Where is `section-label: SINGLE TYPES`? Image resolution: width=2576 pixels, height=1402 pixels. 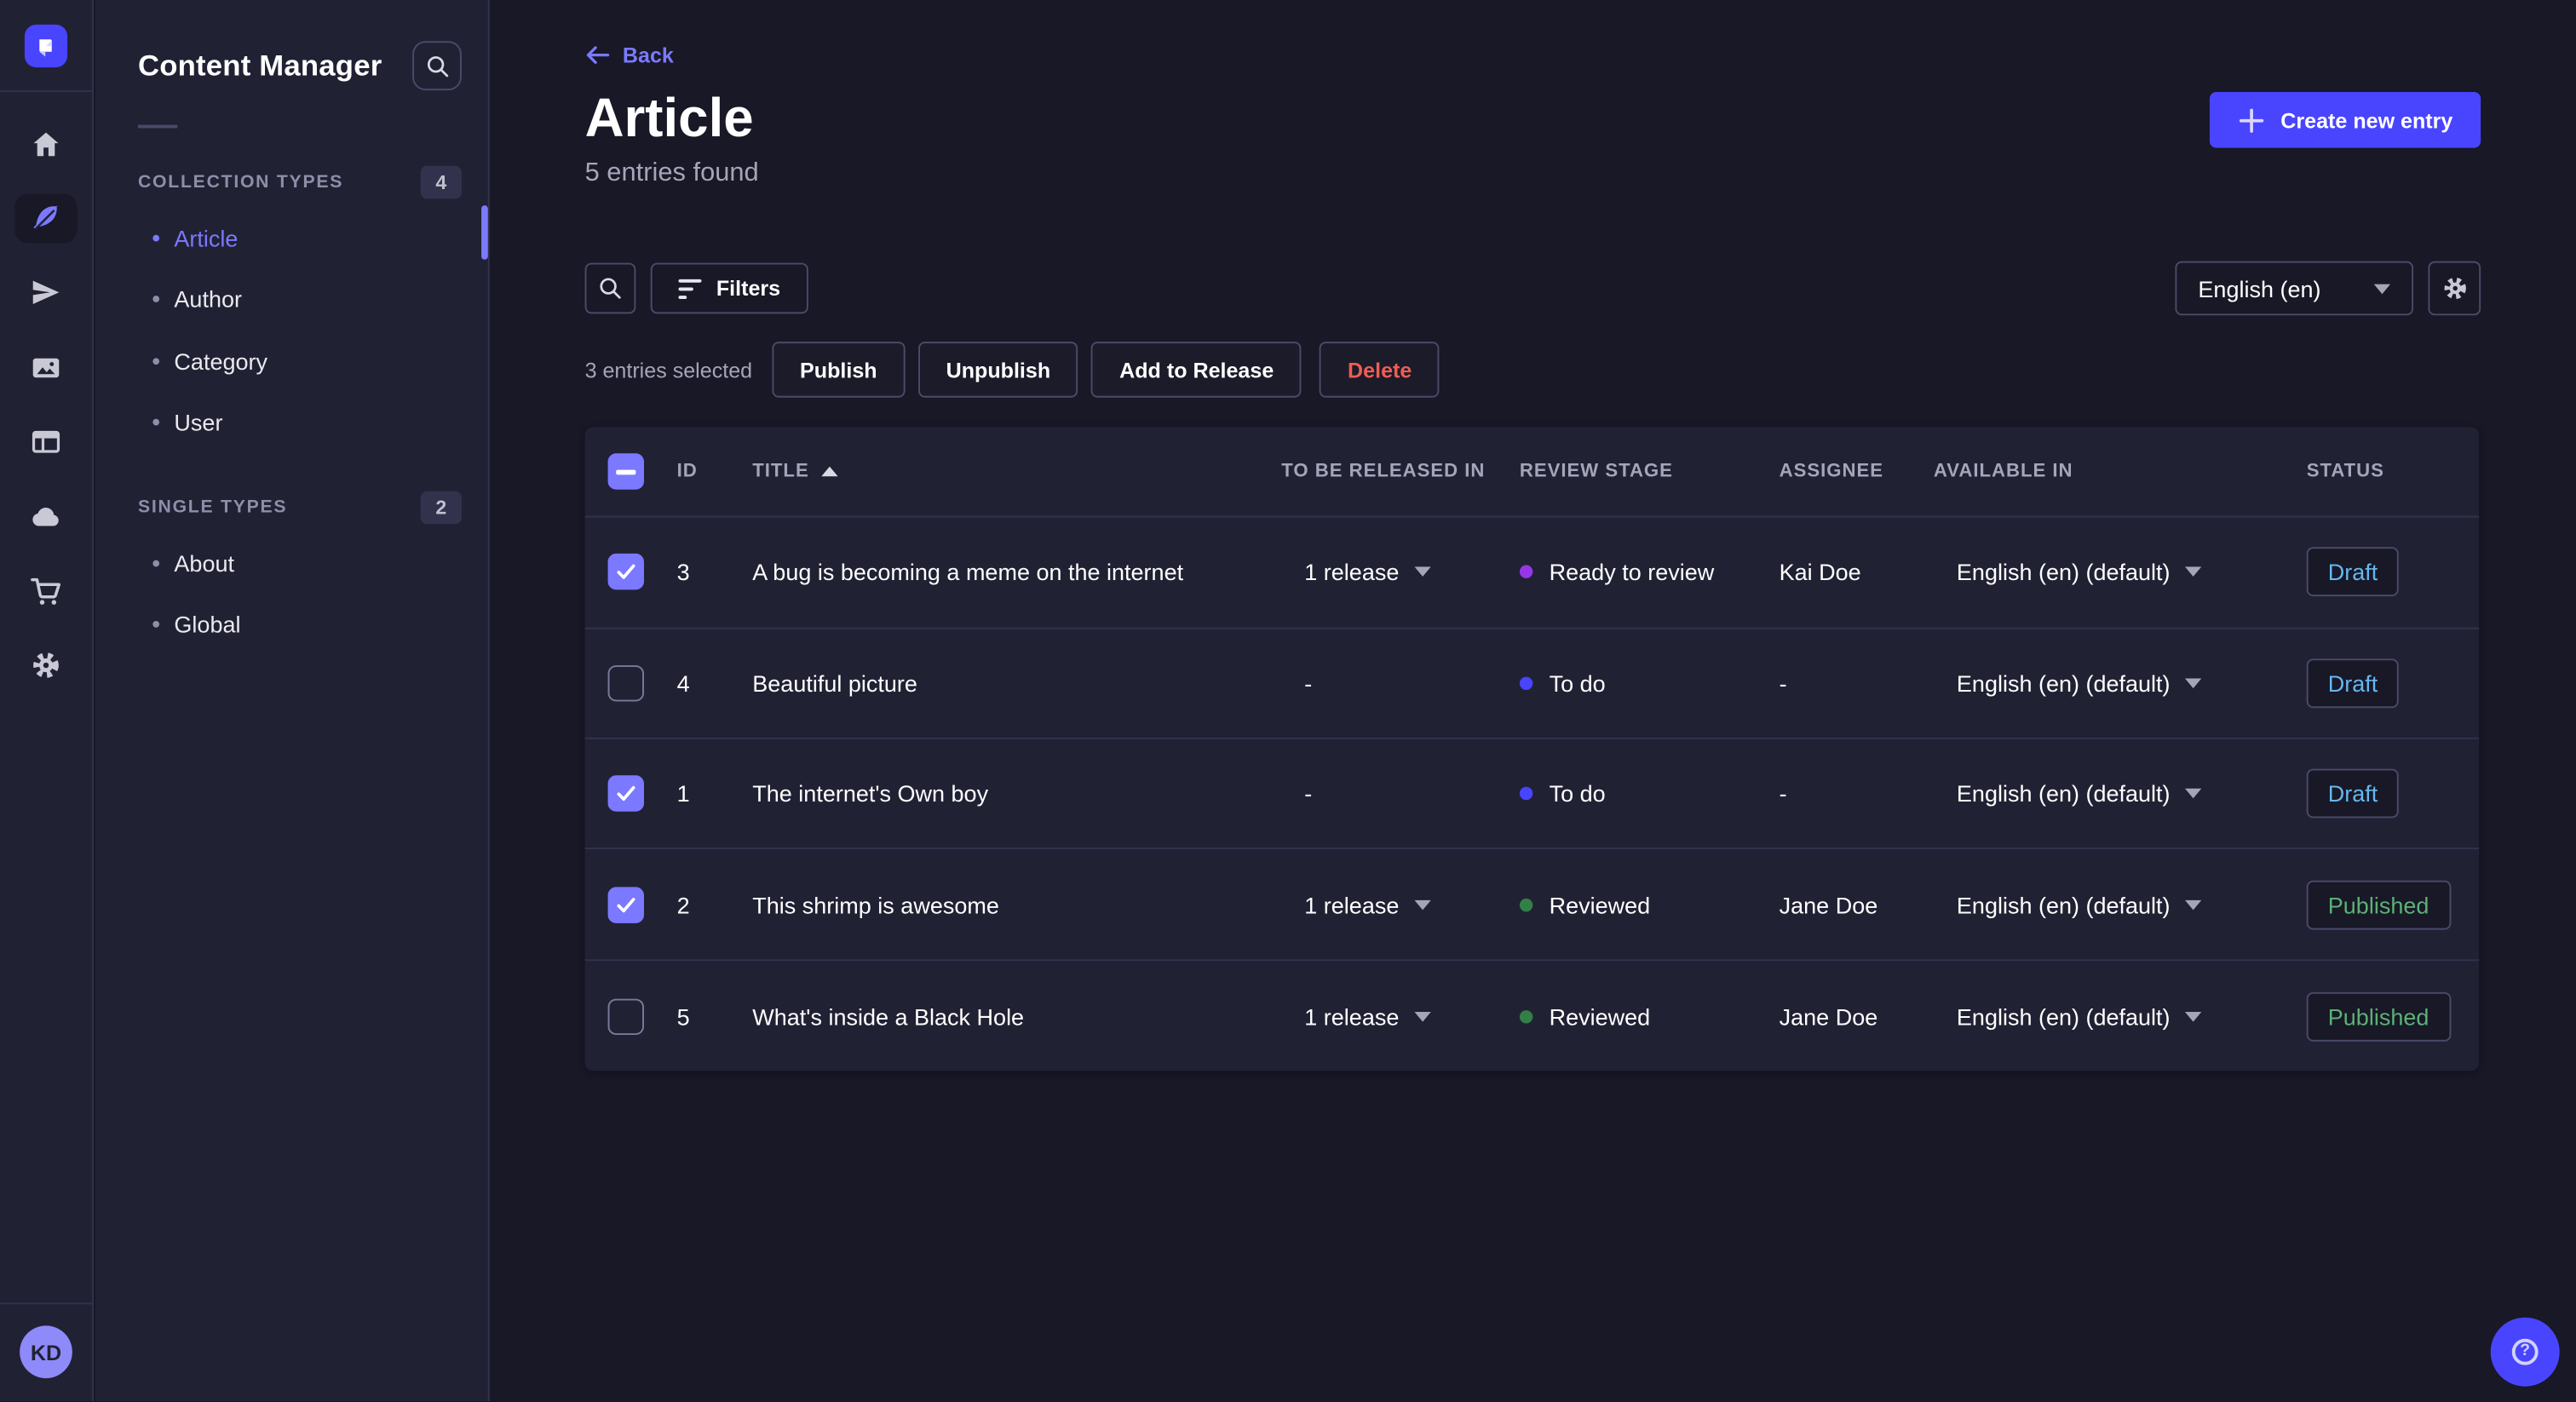
section-label: SINGLE TYPES is located at coordinates (213, 507).